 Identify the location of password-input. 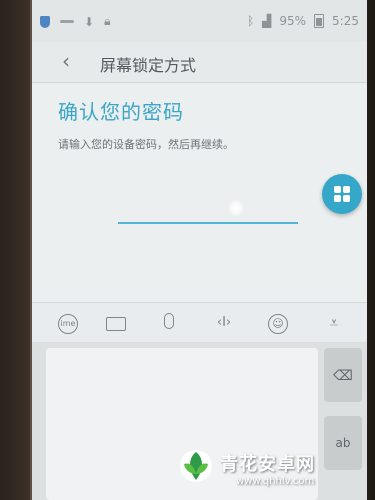
(208, 210).